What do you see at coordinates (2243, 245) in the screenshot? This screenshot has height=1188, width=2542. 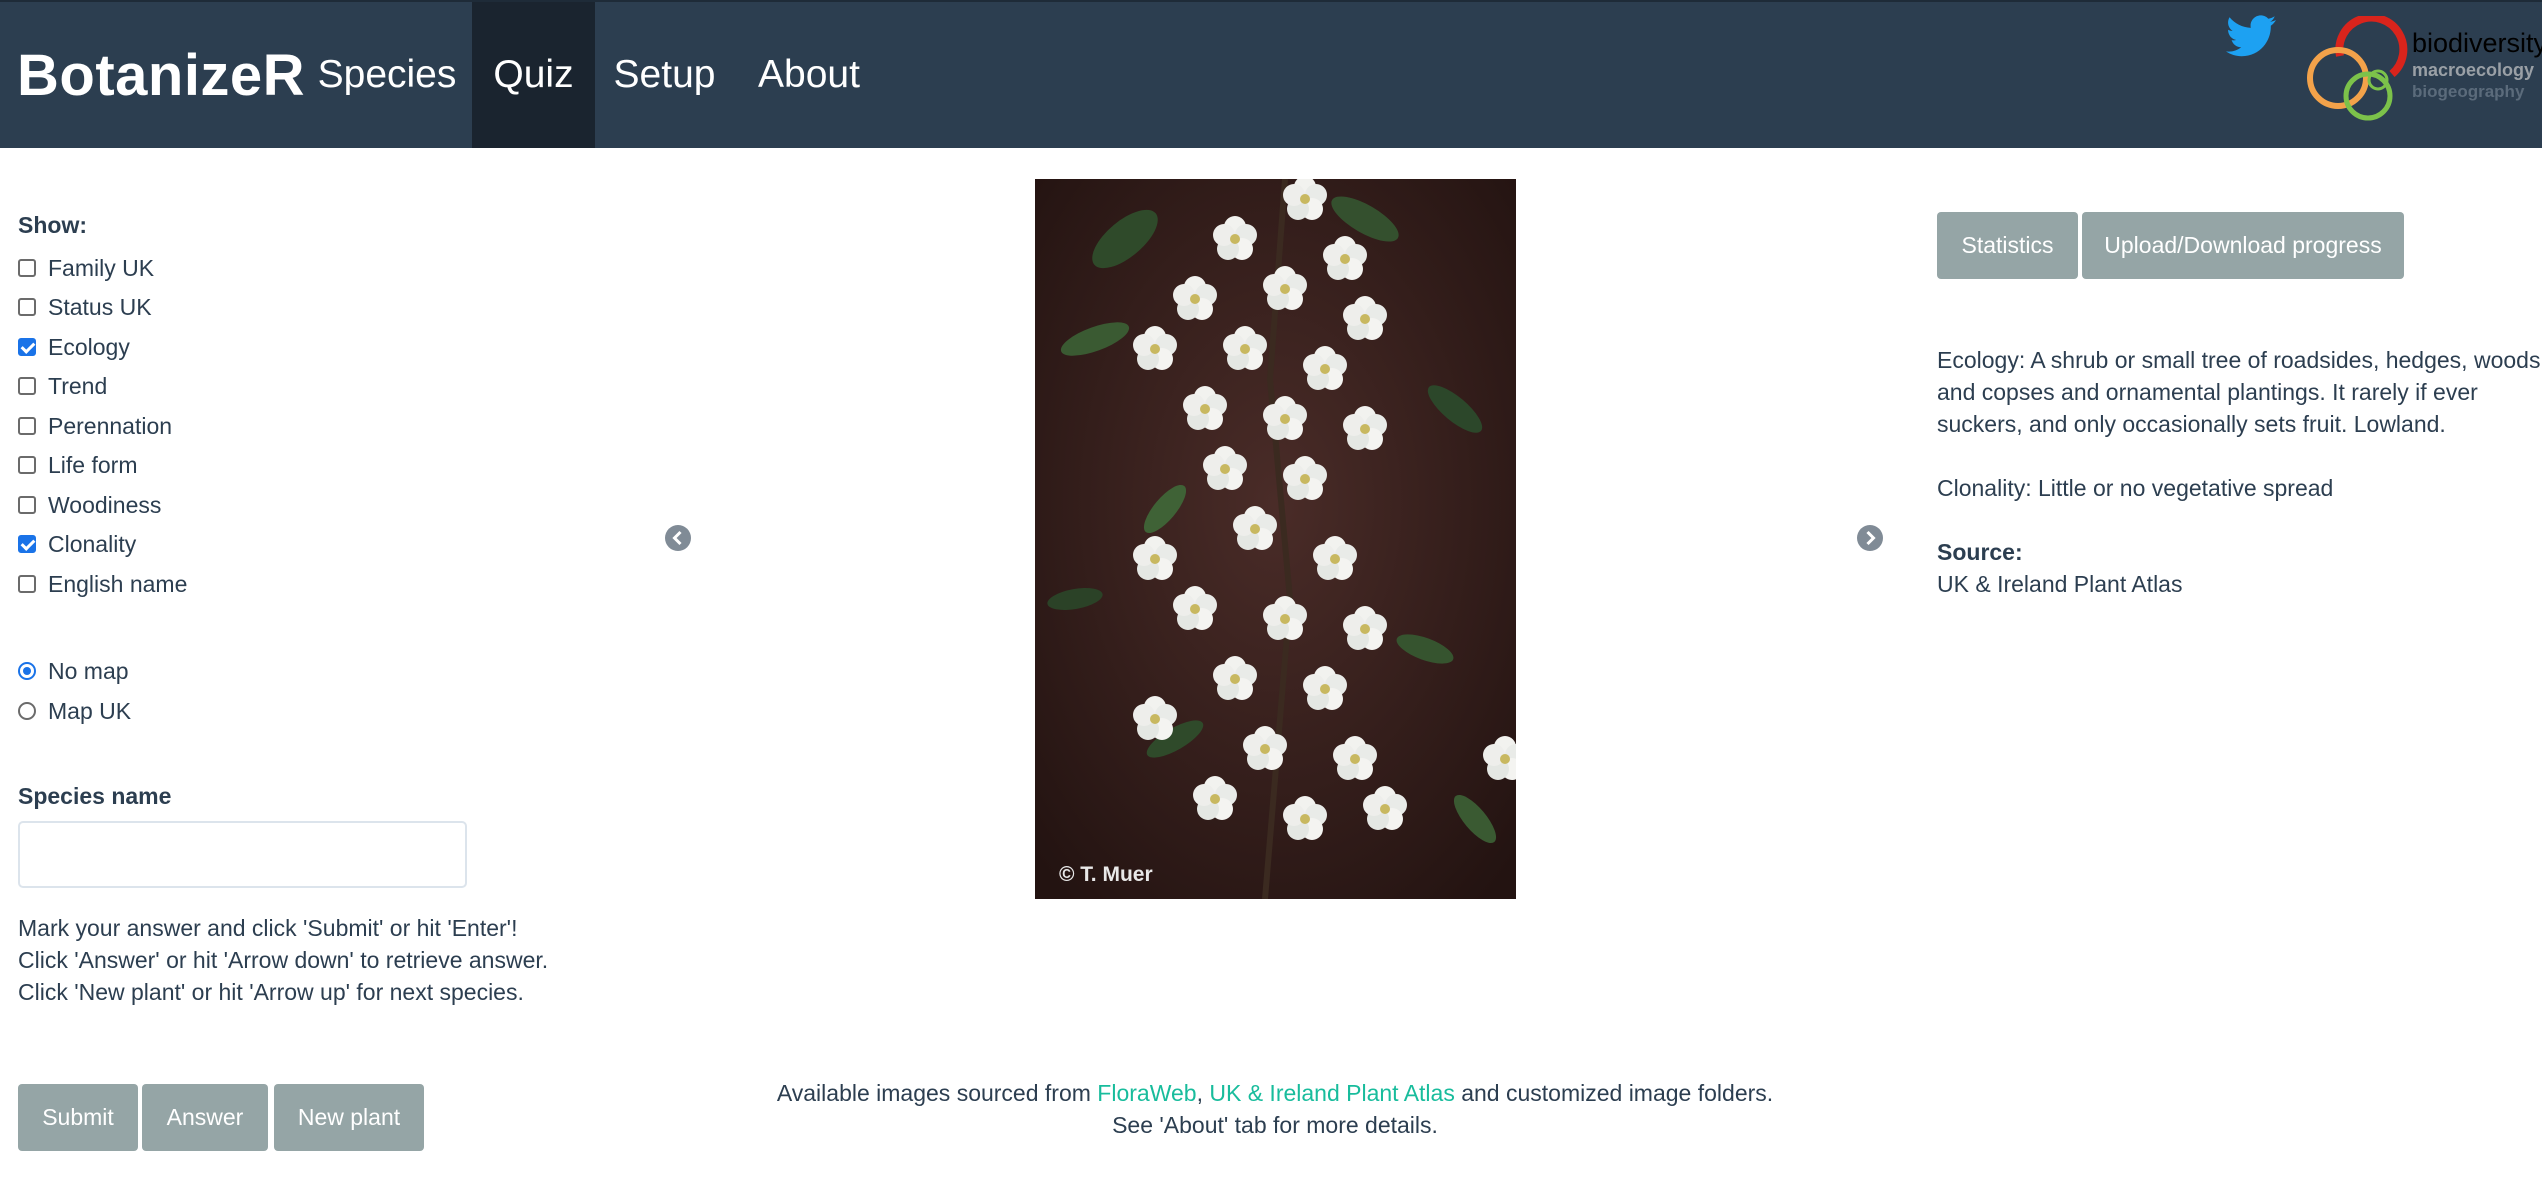 I see `upload-download-button: Upload/Download progress` at bounding box center [2243, 245].